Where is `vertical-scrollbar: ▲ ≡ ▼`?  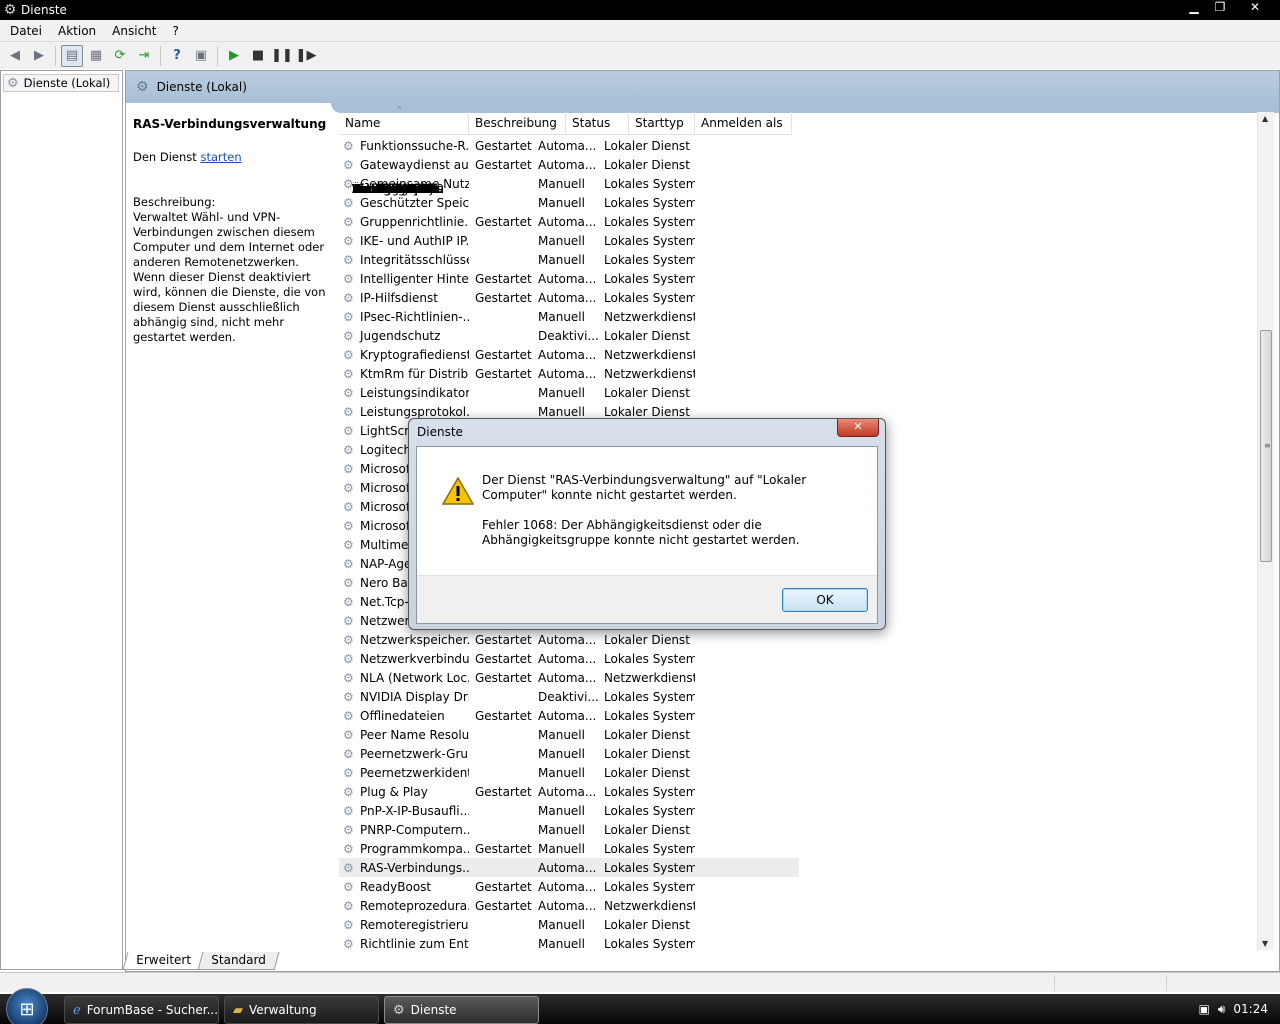 vertical-scrollbar: ▲ ≡ ▼ is located at coordinates (1265, 531).